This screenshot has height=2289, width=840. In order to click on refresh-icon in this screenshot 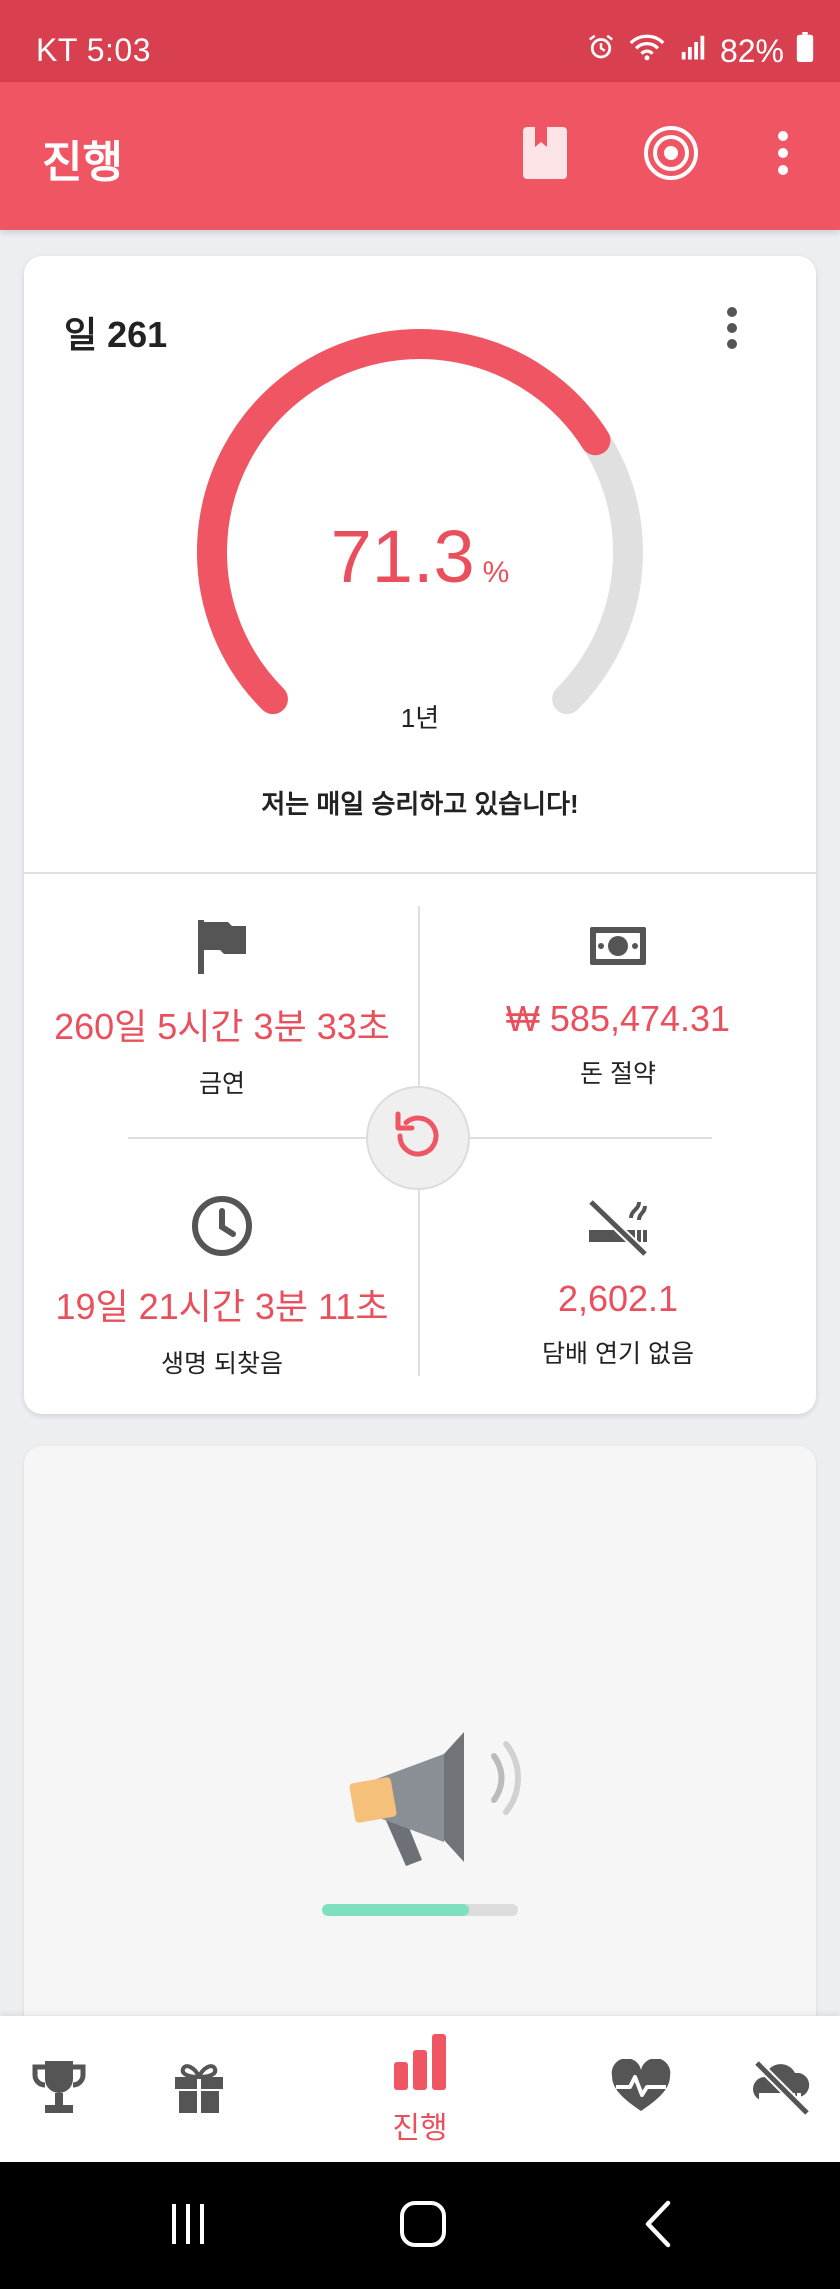, I will do `click(418, 1138)`.